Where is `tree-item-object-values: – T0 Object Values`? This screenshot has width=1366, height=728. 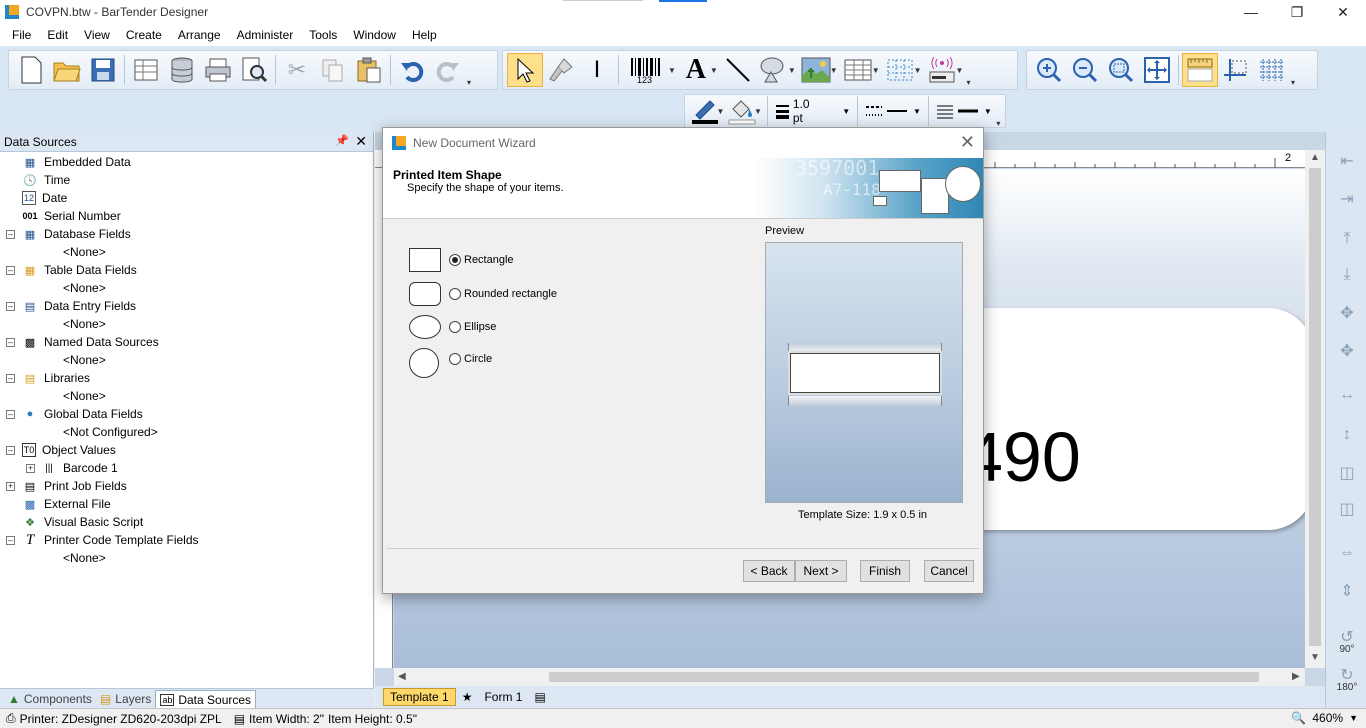 tree-item-object-values: – T0 Object Values is located at coordinates (186, 450).